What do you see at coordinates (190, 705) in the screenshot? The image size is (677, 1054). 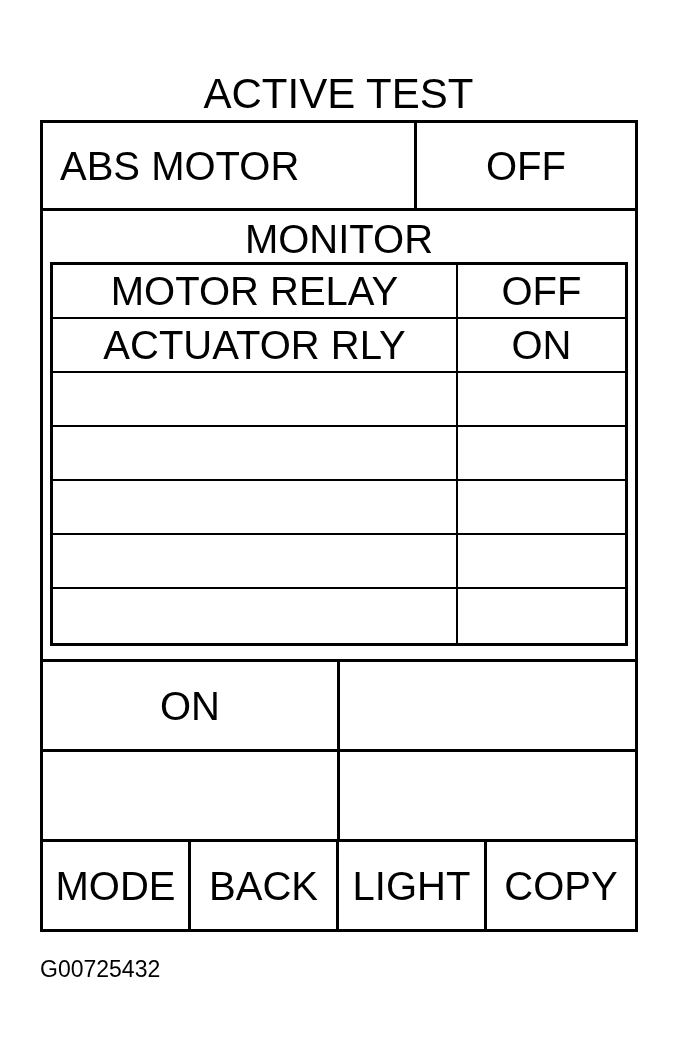 I see `status-value: ON` at bounding box center [190, 705].